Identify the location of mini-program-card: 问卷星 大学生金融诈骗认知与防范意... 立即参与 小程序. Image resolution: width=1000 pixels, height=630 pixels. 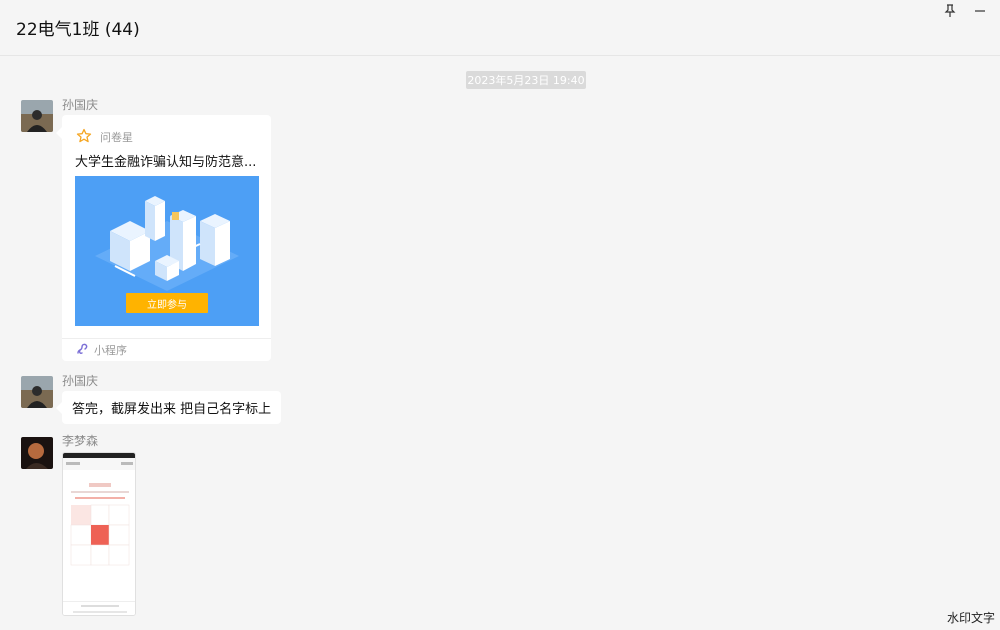
(163, 238).